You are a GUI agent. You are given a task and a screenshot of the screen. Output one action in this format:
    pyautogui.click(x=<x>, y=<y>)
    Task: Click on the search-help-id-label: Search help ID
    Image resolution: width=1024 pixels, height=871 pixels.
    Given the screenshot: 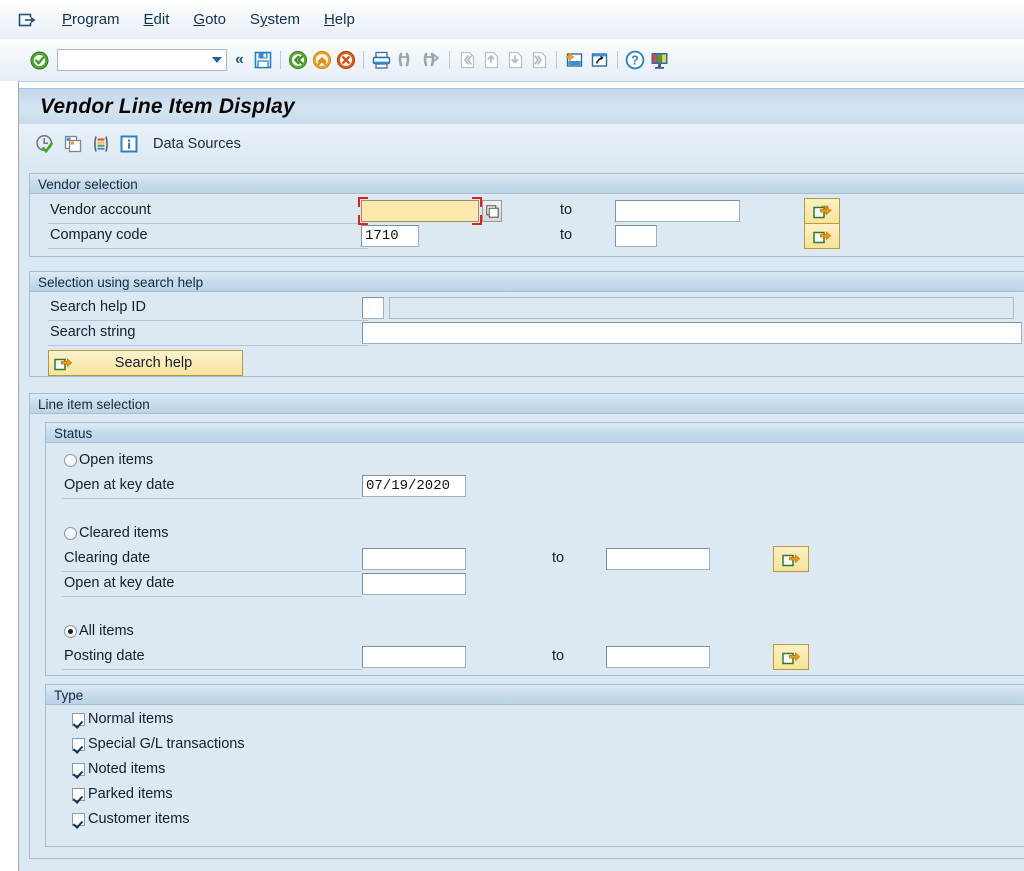 What is the action you would take?
    pyautogui.click(x=98, y=307)
    